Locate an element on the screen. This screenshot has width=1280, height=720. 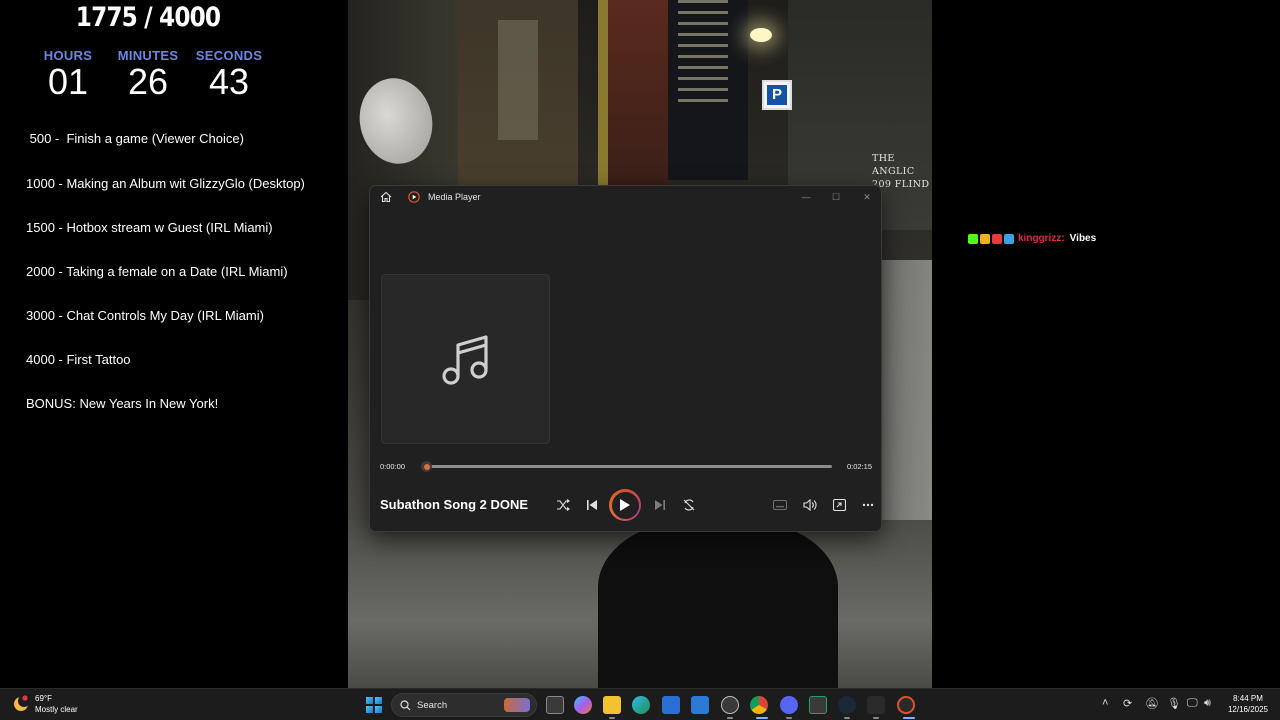
goal-item: 500 - Finish a game (Viewer Choice) is located at coordinates (135, 139).